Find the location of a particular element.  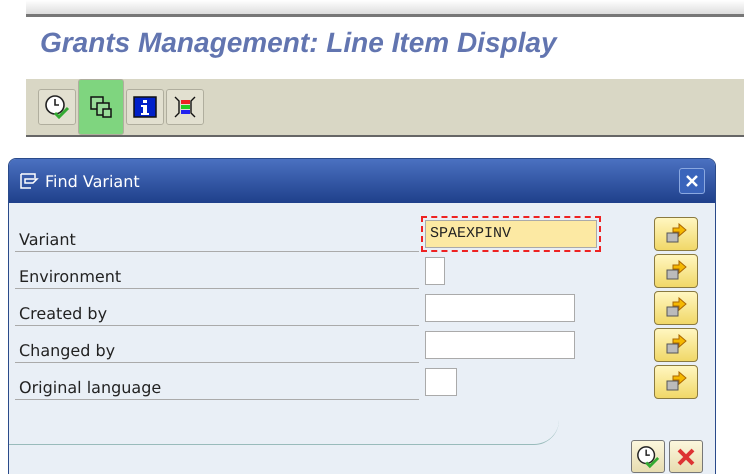

cancel-button is located at coordinates (686, 456).